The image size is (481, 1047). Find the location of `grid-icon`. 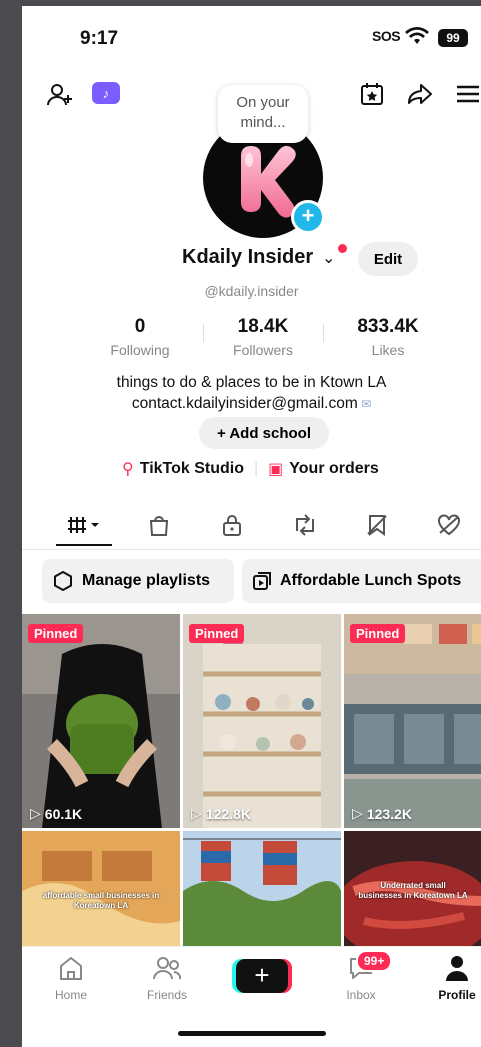

grid-icon is located at coordinates (83, 525).